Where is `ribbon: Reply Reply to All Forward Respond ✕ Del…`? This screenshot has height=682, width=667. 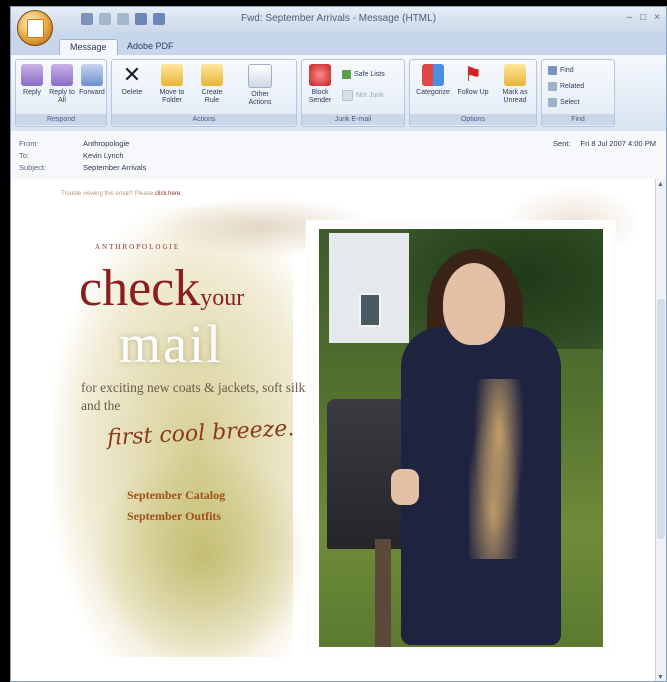
ribbon: Reply Reply to All Forward Respond ✕ Del… is located at coordinates (338, 93).